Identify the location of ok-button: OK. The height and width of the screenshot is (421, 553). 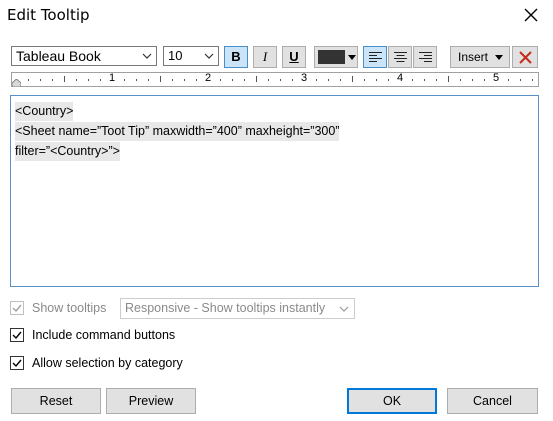
(392, 401).